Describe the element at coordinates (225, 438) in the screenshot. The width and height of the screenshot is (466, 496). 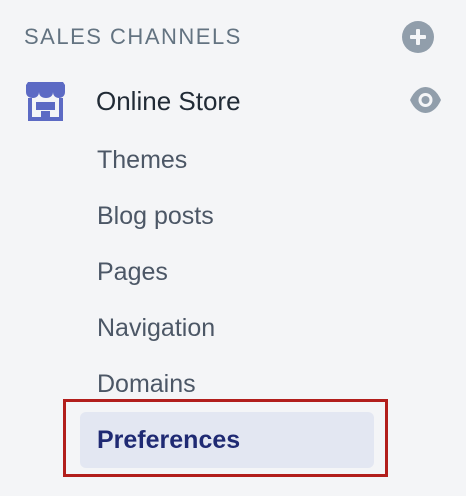
I see `highlight-box` at that location.